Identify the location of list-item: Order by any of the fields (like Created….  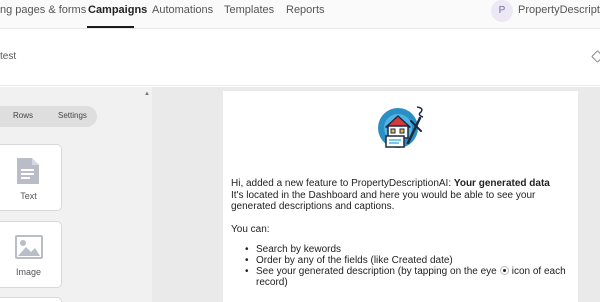
(410, 260).